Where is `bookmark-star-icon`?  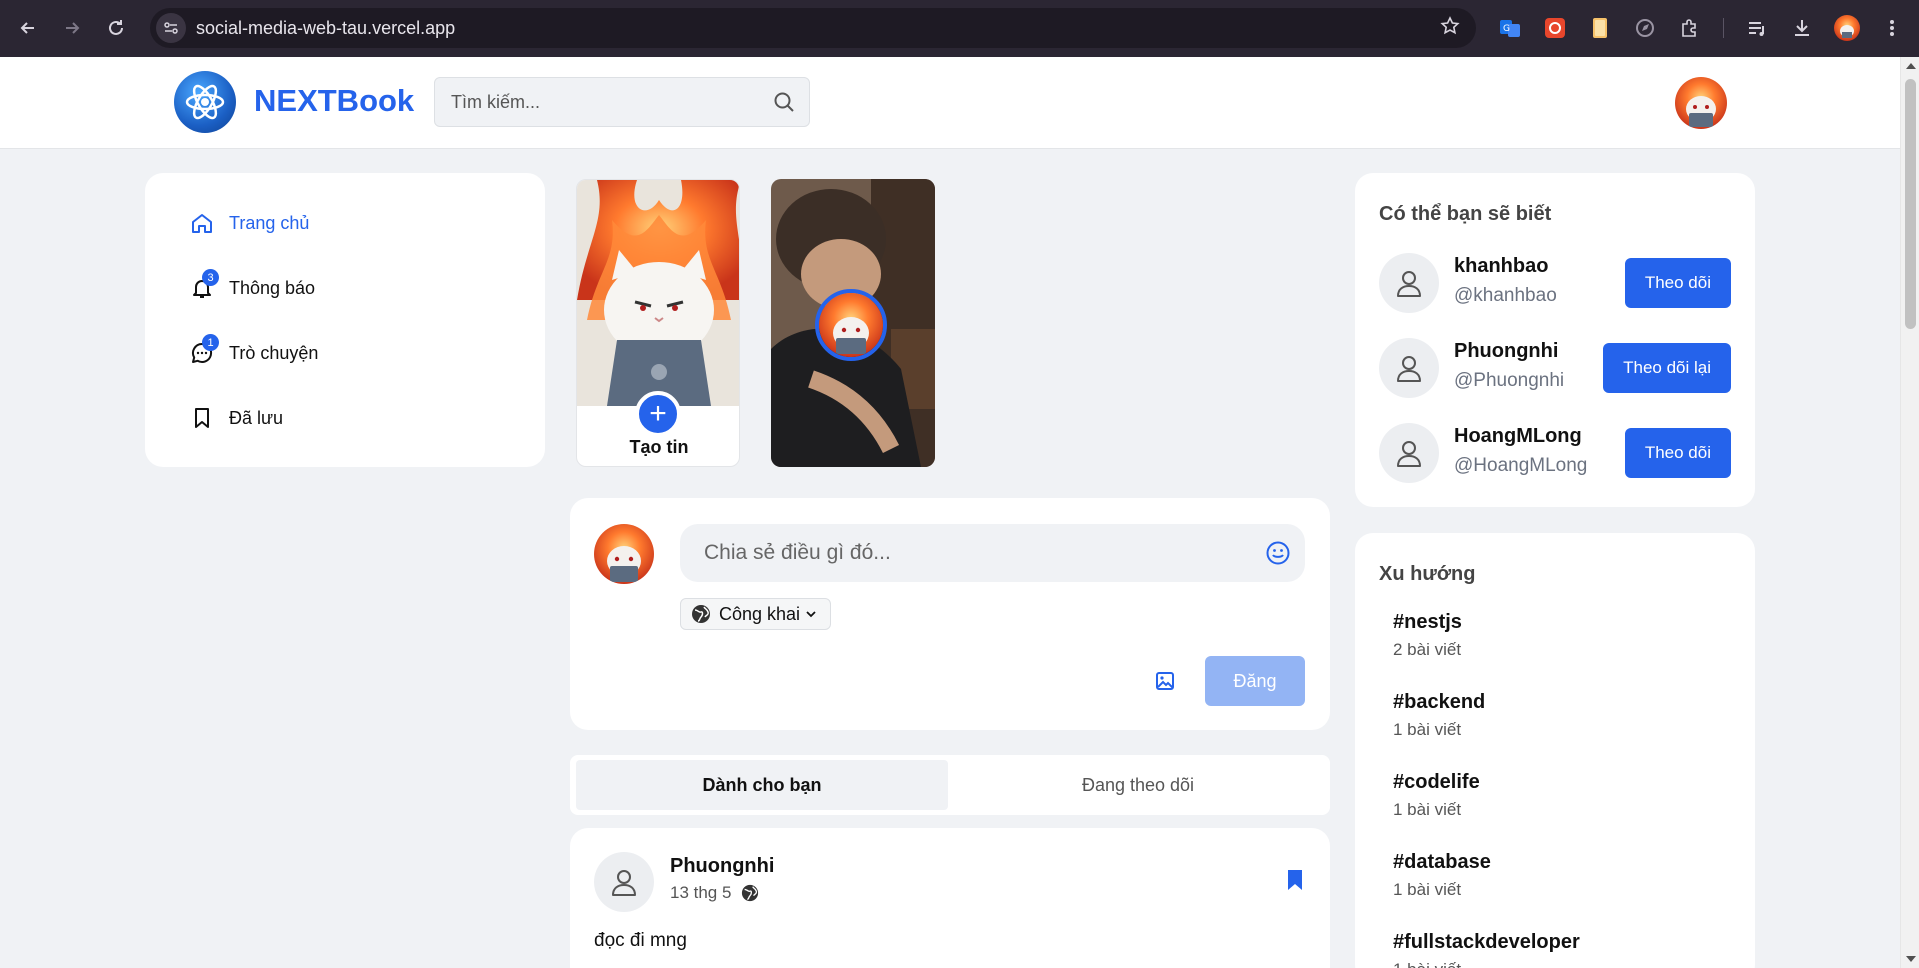
bookmark-star-icon is located at coordinates (1450, 29).